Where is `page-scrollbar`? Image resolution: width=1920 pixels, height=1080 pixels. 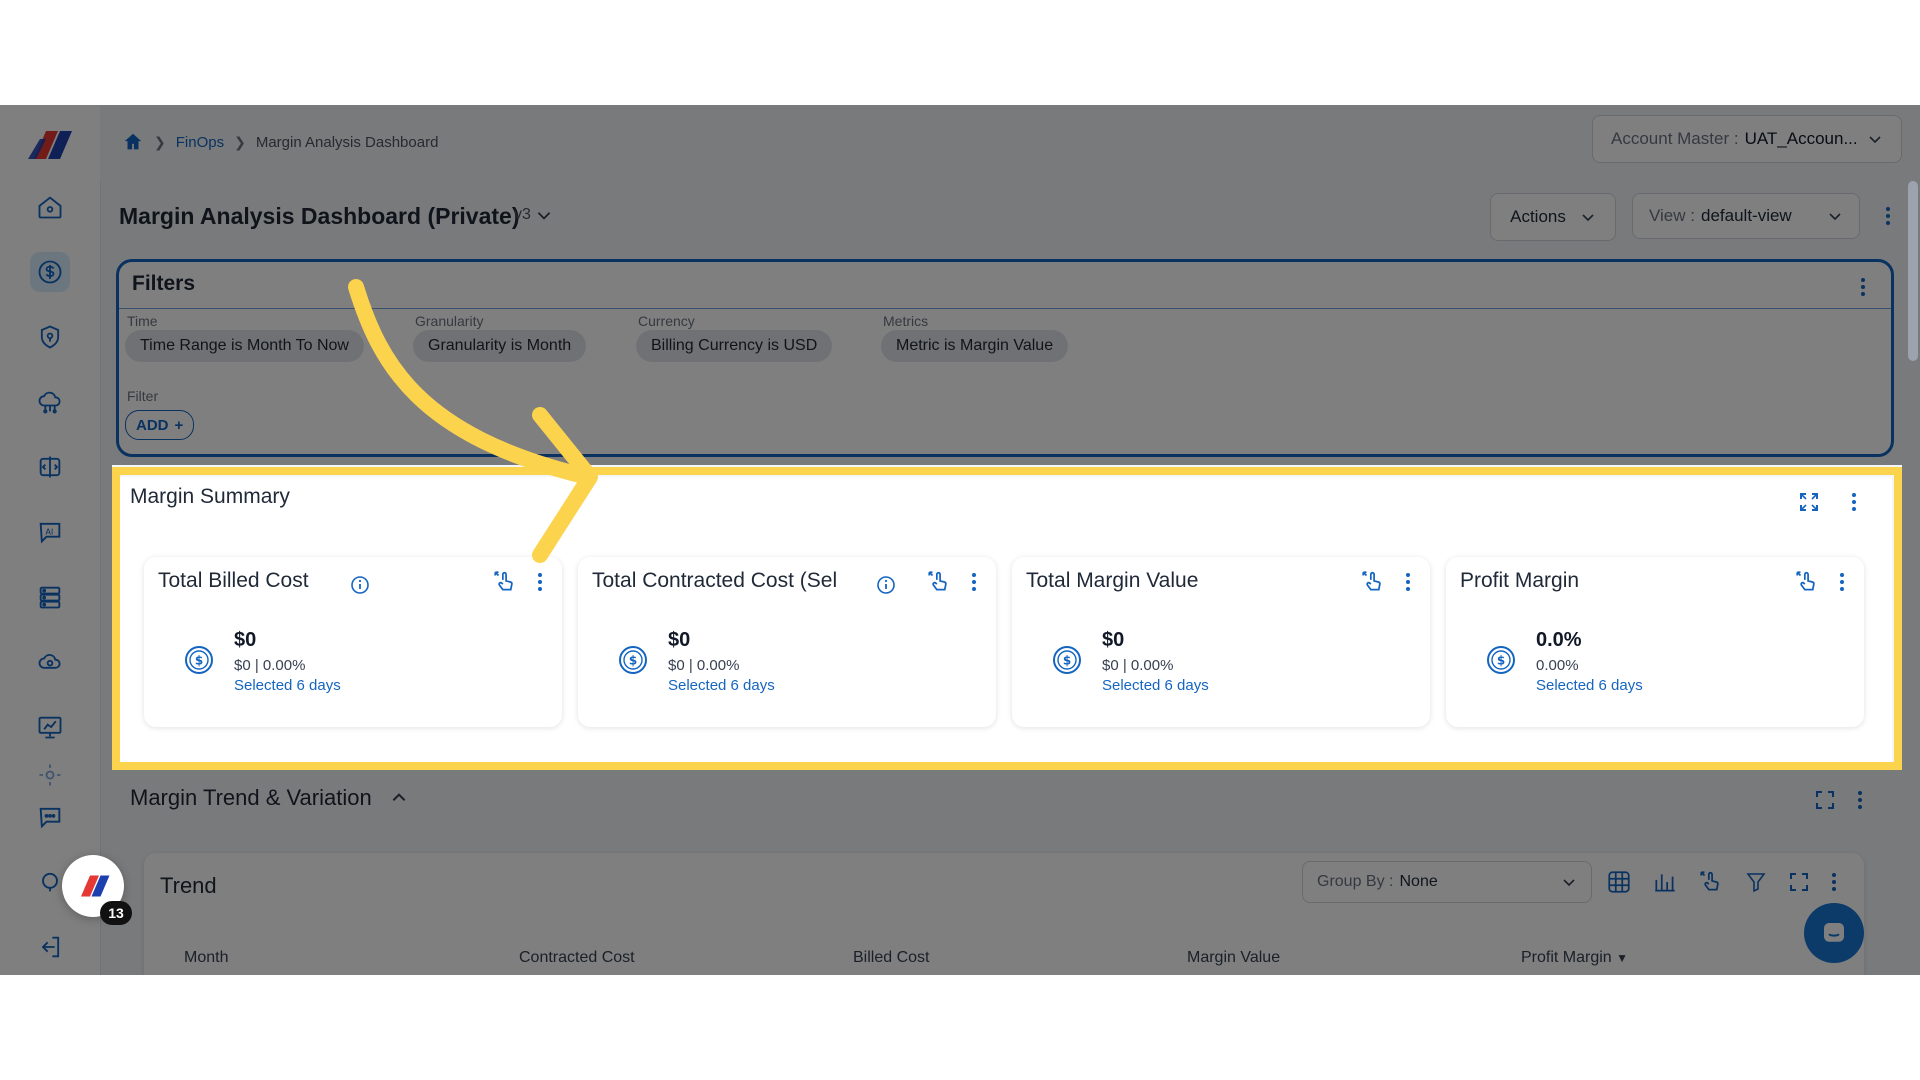 page-scrollbar is located at coordinates (1913, 271).